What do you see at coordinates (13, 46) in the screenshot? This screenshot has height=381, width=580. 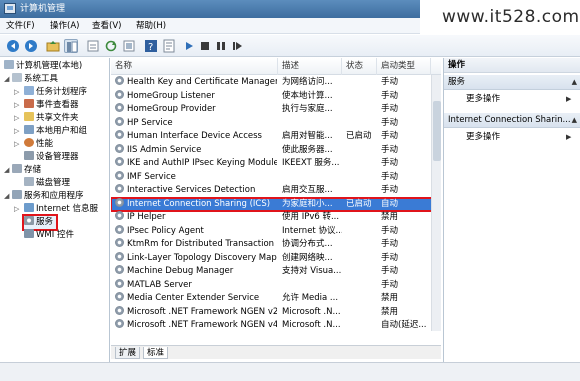 I see `back-arrow-icon` at bounding box center [13, 46].